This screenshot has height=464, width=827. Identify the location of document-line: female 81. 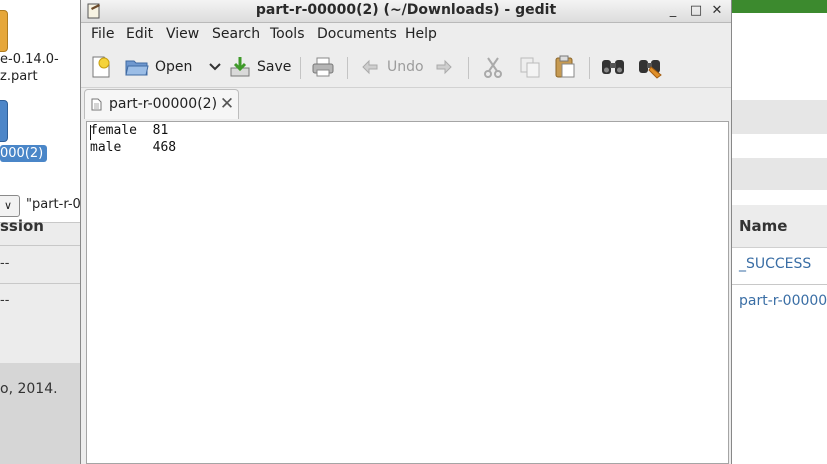
(129, 130).